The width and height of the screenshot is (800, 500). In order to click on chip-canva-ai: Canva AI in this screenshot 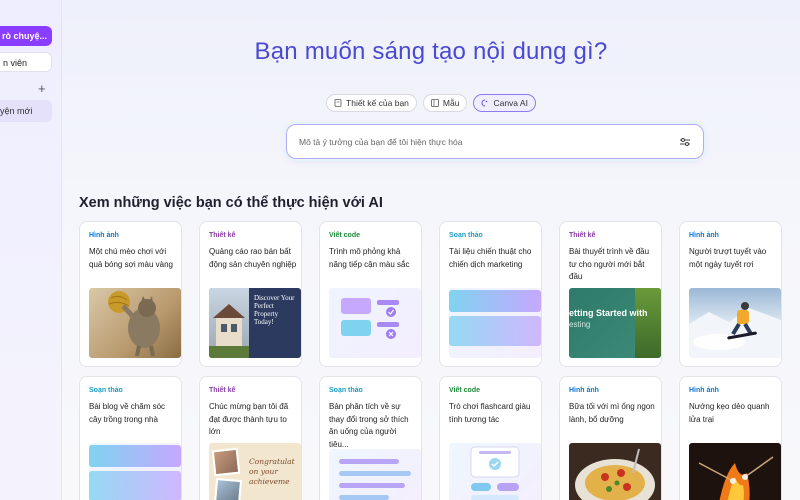, I will do `click(504, 103)`.